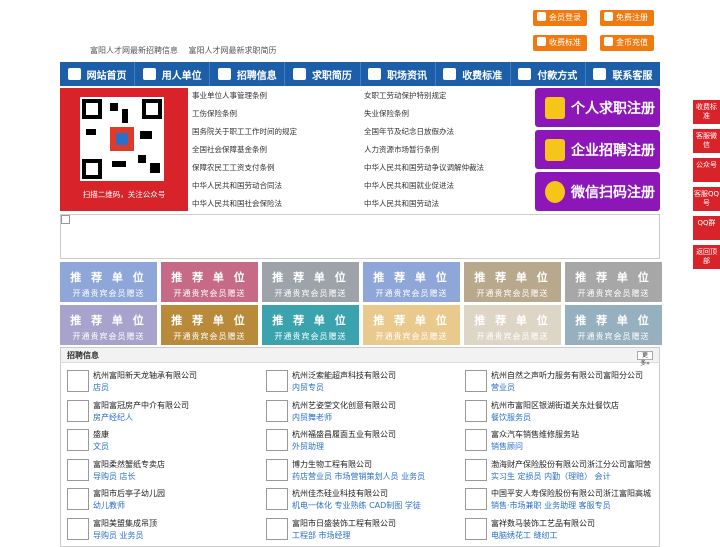 The height and width of the screenshot is (547, 720). What do you see at coordinates (237, 203) in the screenshot?
I see `law-link: 中华人民共和国社会保险法` at bounding box center [237, 203].